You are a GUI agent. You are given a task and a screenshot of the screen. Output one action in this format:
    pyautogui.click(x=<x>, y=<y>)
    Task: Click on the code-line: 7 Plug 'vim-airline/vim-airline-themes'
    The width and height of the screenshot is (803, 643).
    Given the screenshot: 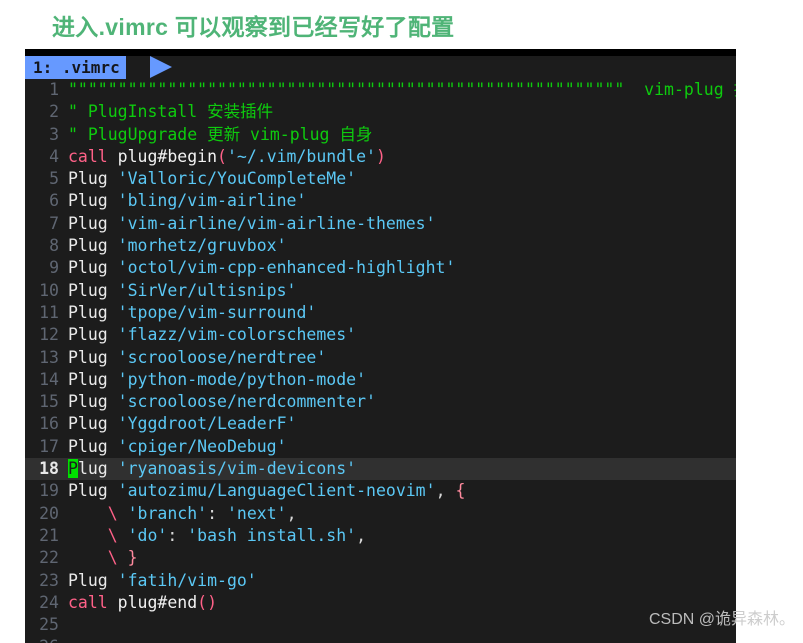 What is the action you would take?
    pyautogui.click(x=380, y=224)
    